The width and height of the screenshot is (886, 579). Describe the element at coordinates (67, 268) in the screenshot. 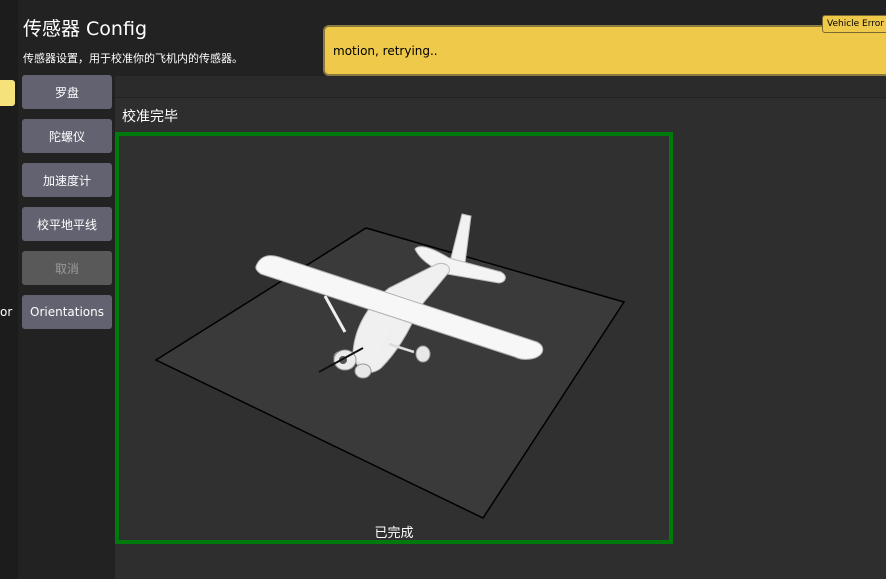

I see `cancel-button: 取消` at that location.